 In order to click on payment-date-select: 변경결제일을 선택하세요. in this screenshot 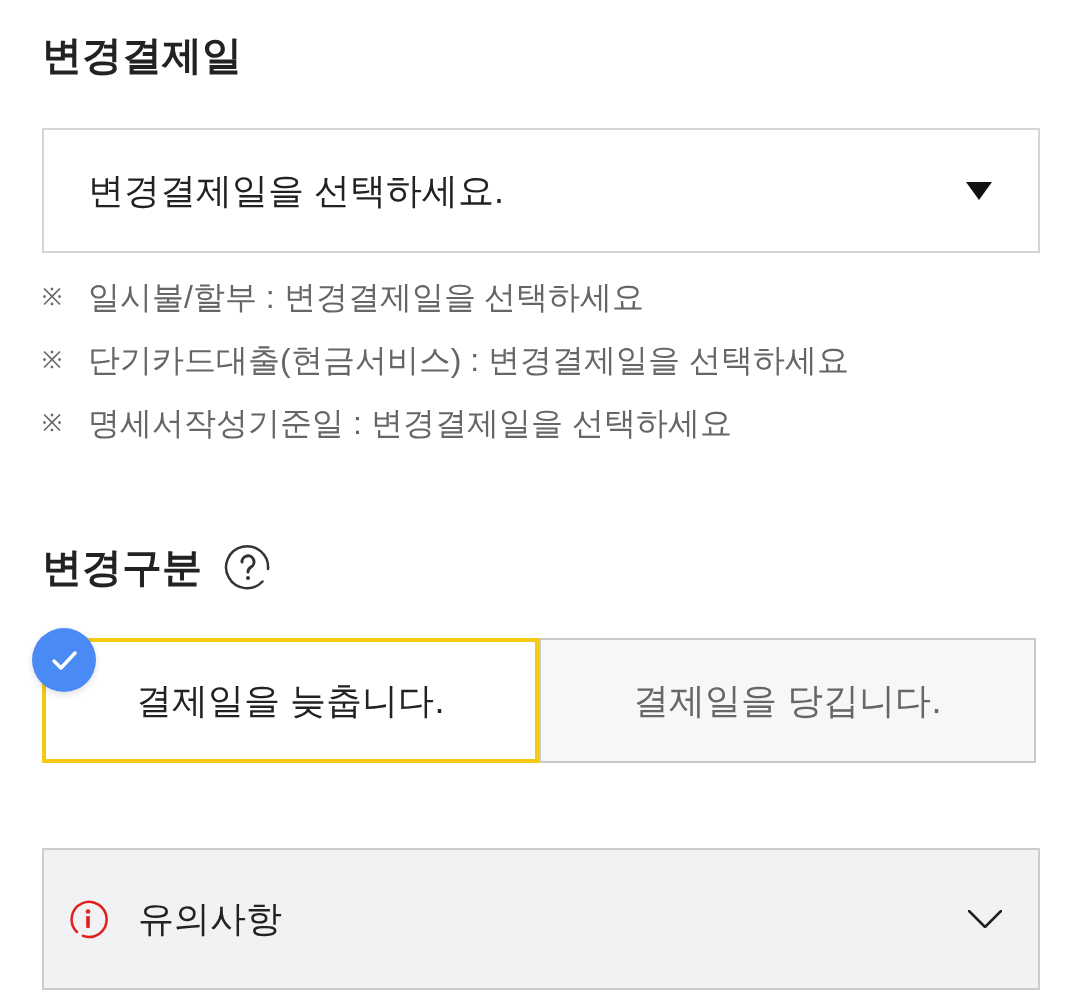, I will do `click(541, 190)`.